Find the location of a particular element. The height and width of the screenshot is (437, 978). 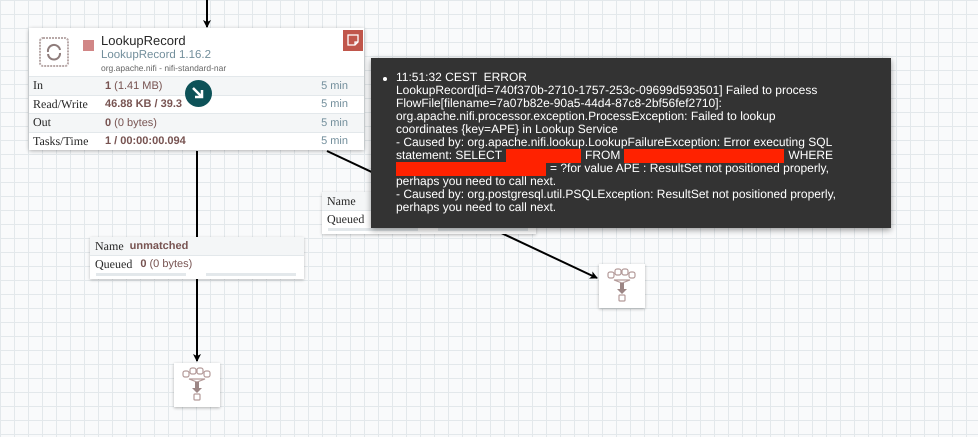

bullet-icon is located at coordinates (385, 79).